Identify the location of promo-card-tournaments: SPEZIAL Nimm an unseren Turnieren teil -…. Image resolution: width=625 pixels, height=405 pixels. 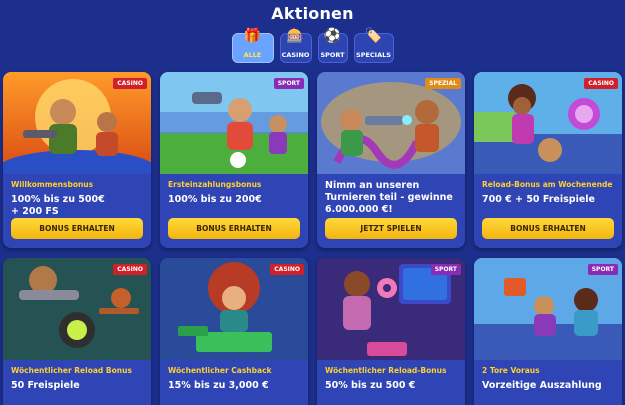
(391, 160).